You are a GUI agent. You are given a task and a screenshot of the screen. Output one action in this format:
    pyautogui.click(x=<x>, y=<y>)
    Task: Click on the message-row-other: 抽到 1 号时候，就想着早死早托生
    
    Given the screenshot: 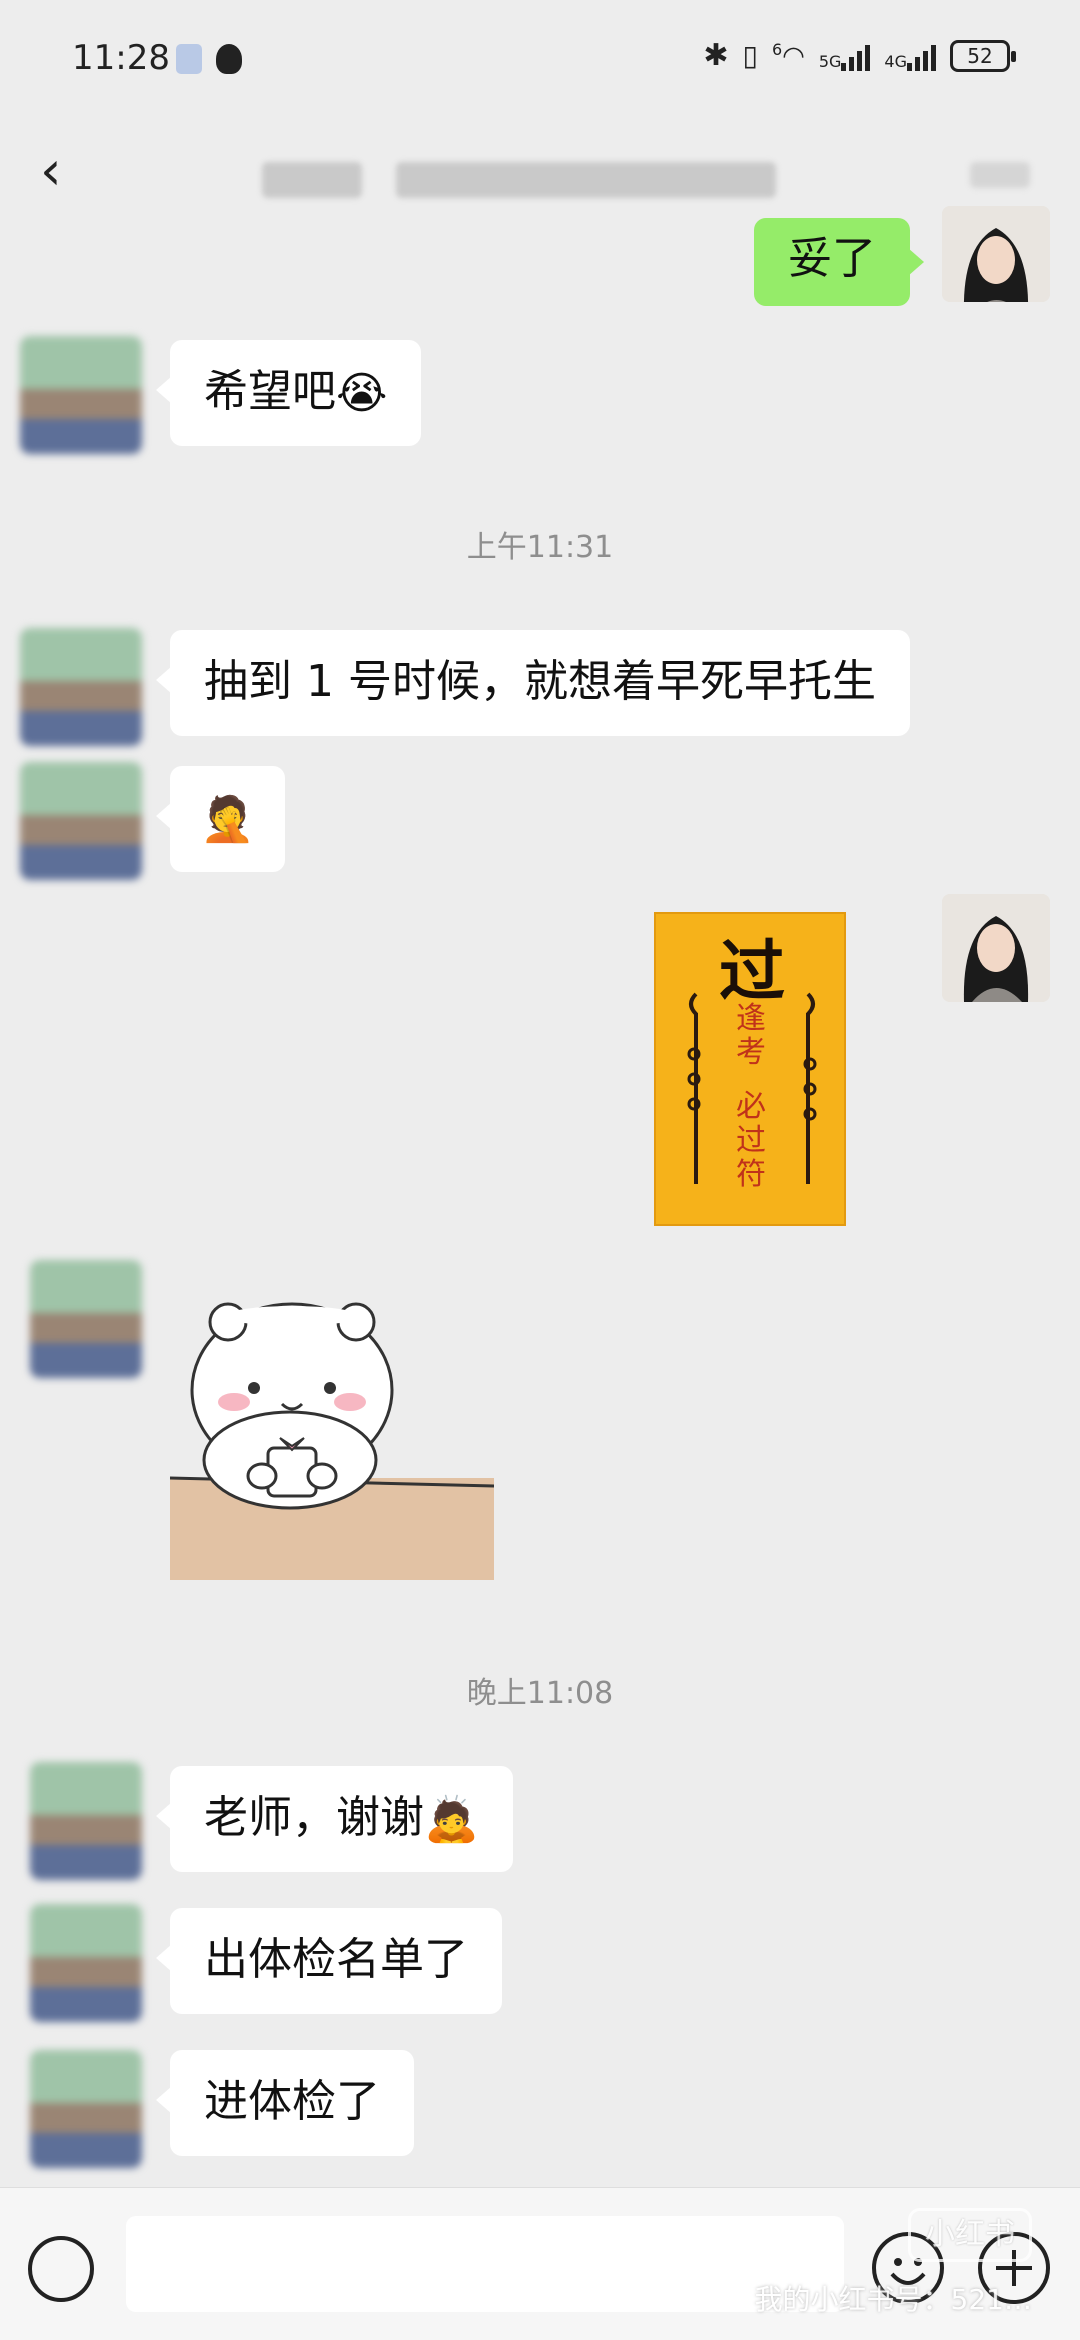 What is the action you would take?
    pyautogui.click(x=540, y=688)
    